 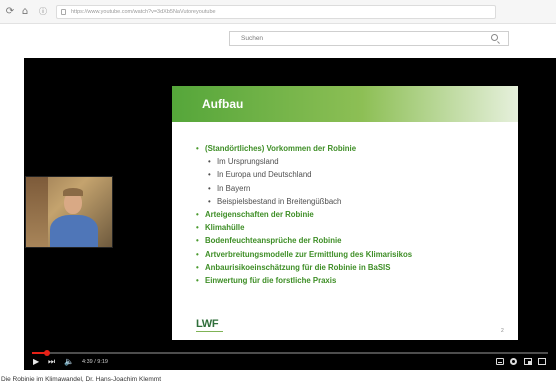 I want to click on slide-bullet-text: Klimahülle, so click(x=225, y=228).